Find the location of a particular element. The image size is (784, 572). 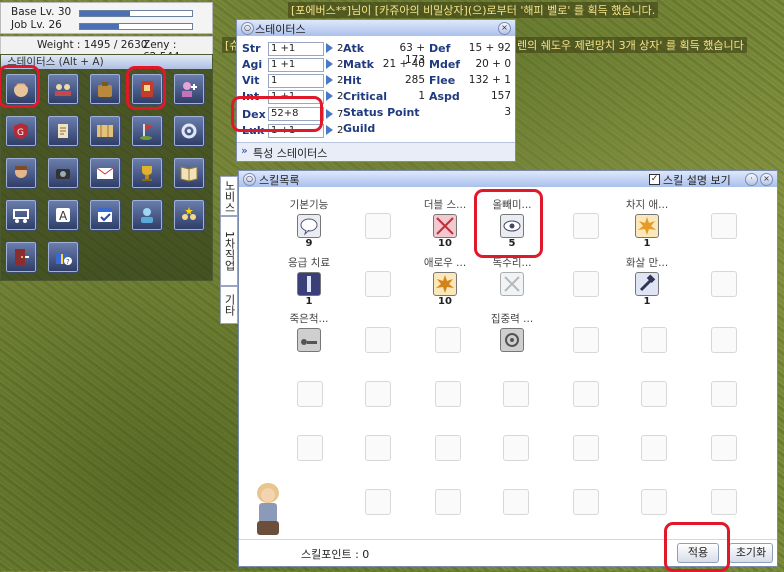

gear-icon is located at coordinates (189, 131).